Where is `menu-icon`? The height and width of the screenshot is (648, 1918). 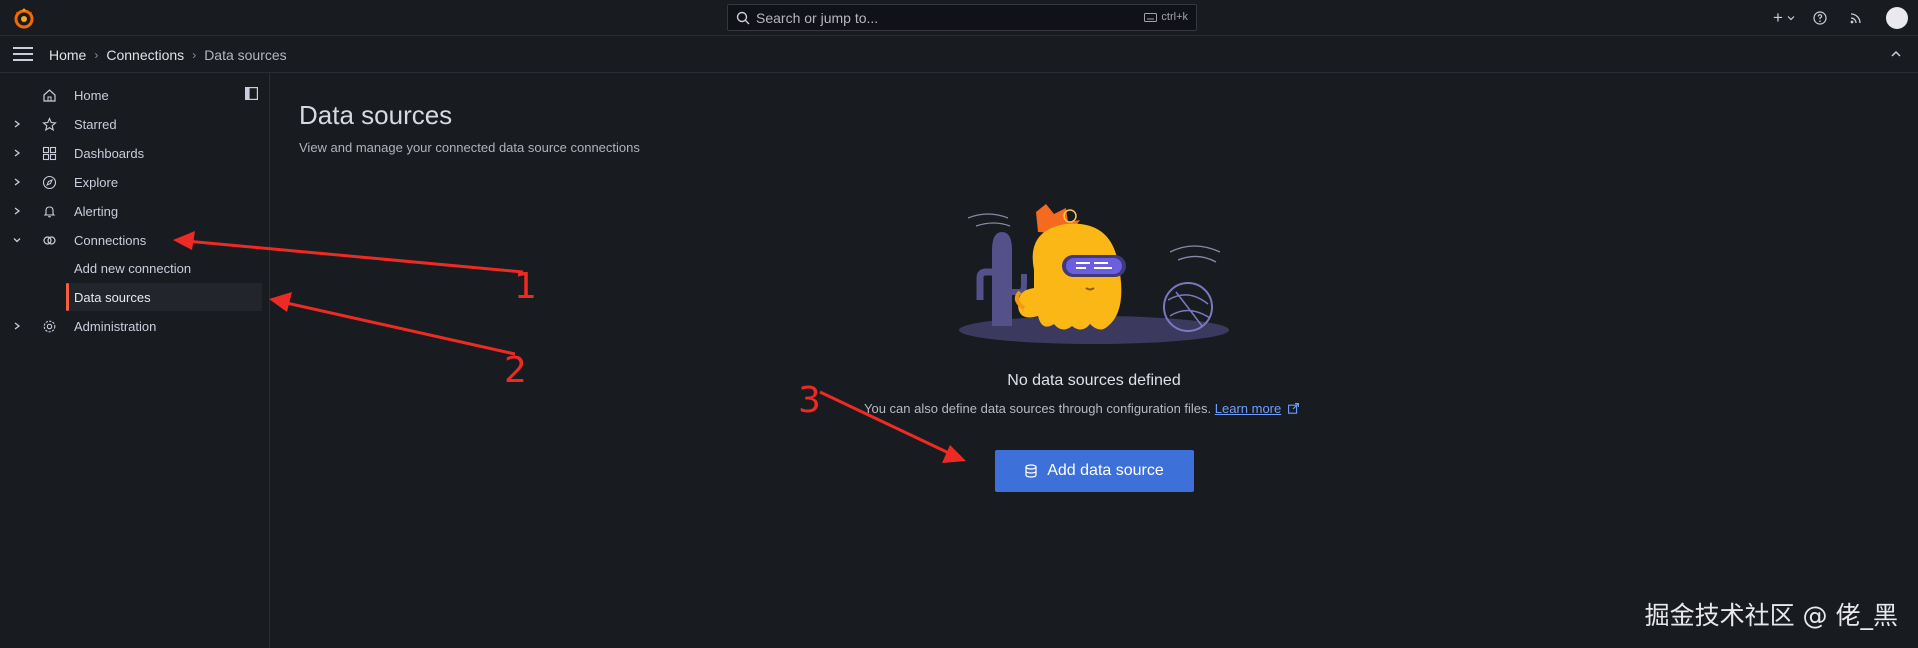 menu-icon is located at coordinates (23, 54).